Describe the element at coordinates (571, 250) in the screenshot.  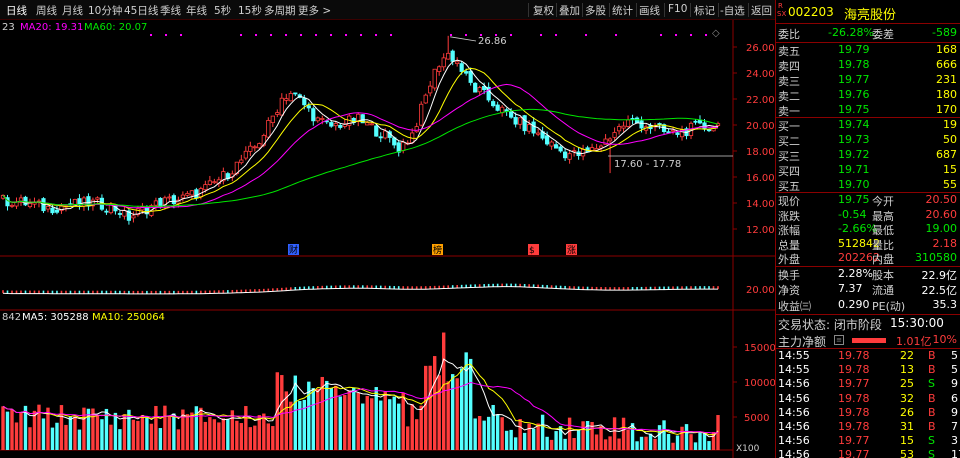
I see `event-tag: 涨` at that location.